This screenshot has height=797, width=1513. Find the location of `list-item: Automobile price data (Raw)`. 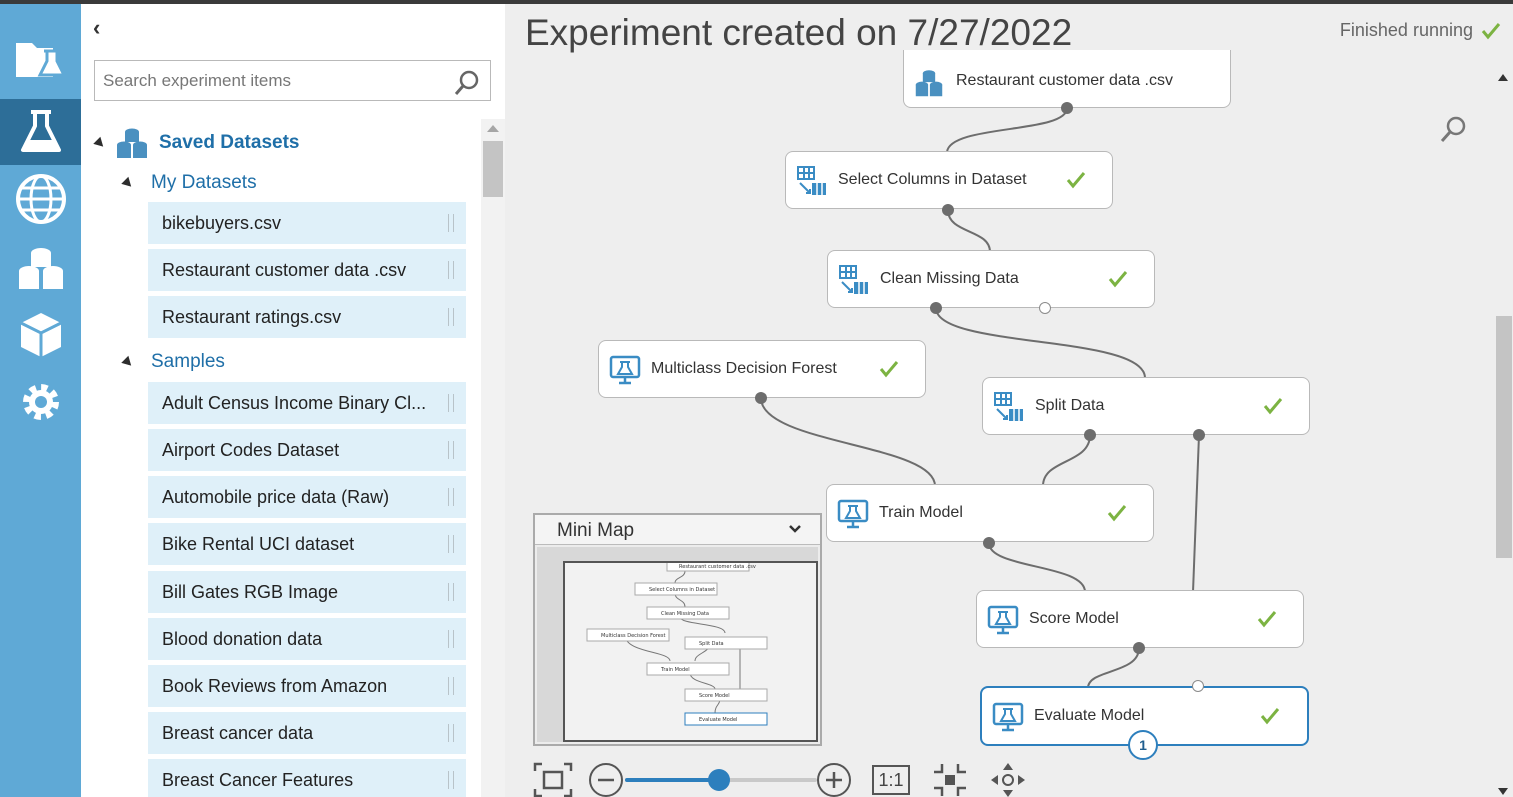

list-item: Automobile price data (Raw) is located at coordinates (307, 497).